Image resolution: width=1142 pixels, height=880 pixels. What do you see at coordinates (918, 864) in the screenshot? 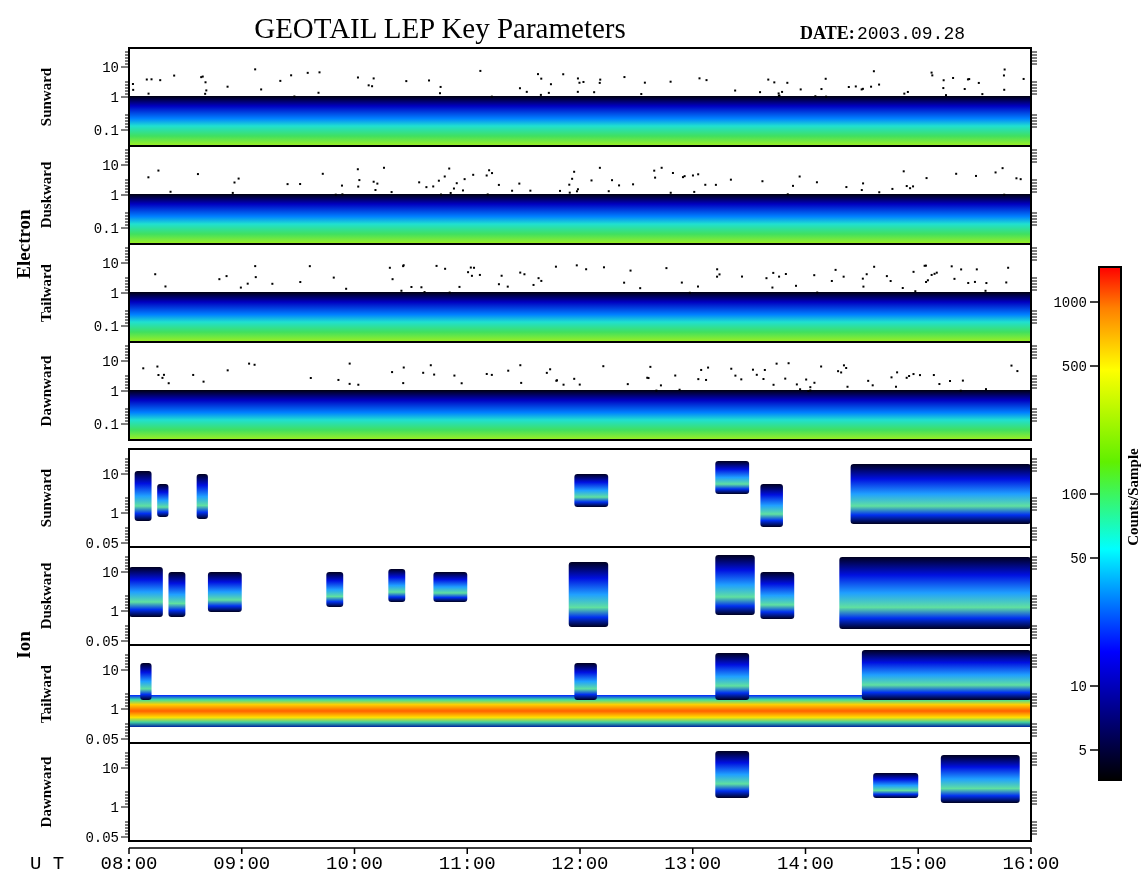
I see `x-tick-label: 15:00` at bounding box center [918, 864].